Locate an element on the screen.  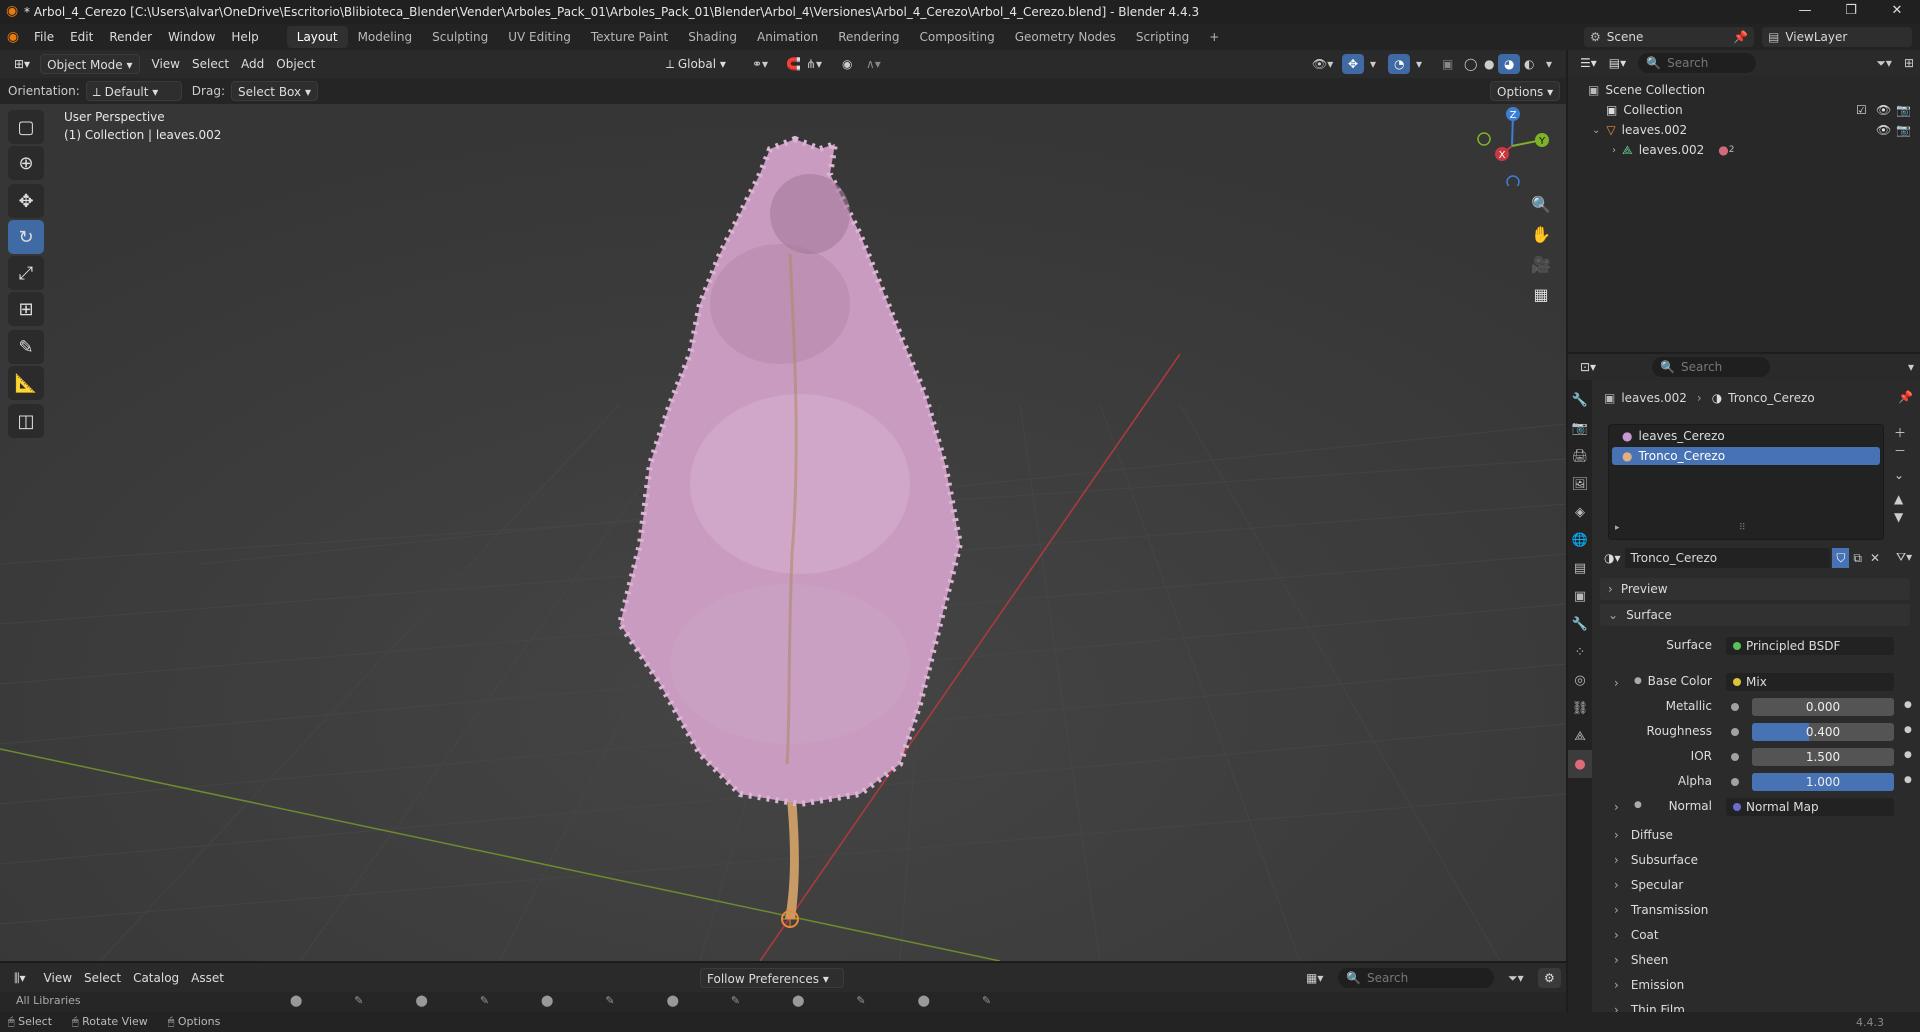
tab-shading: Shading is located at coordinates (712, 37).